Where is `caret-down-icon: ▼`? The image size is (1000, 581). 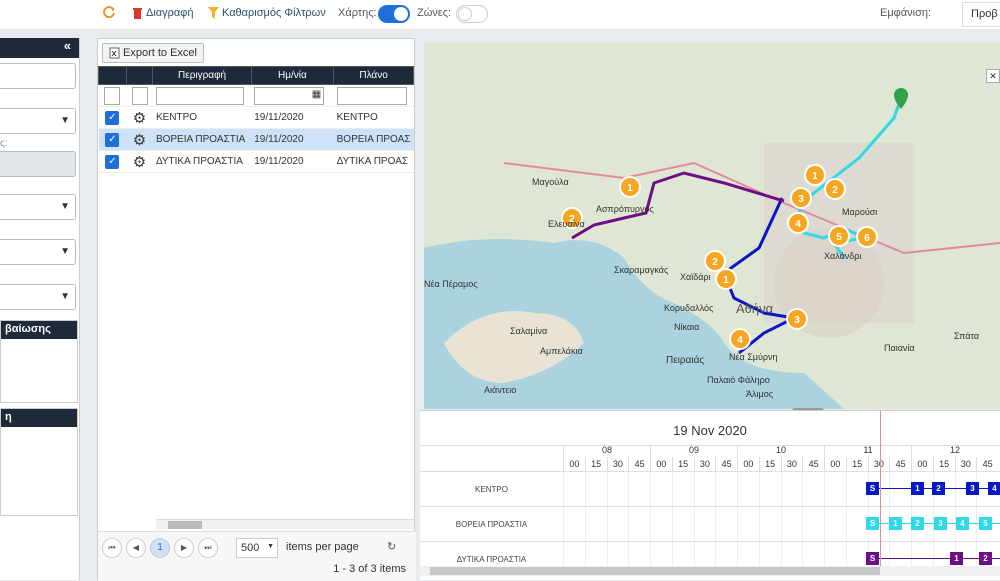
caret-down-icon: ▼ is located at coordinates (270, 546).